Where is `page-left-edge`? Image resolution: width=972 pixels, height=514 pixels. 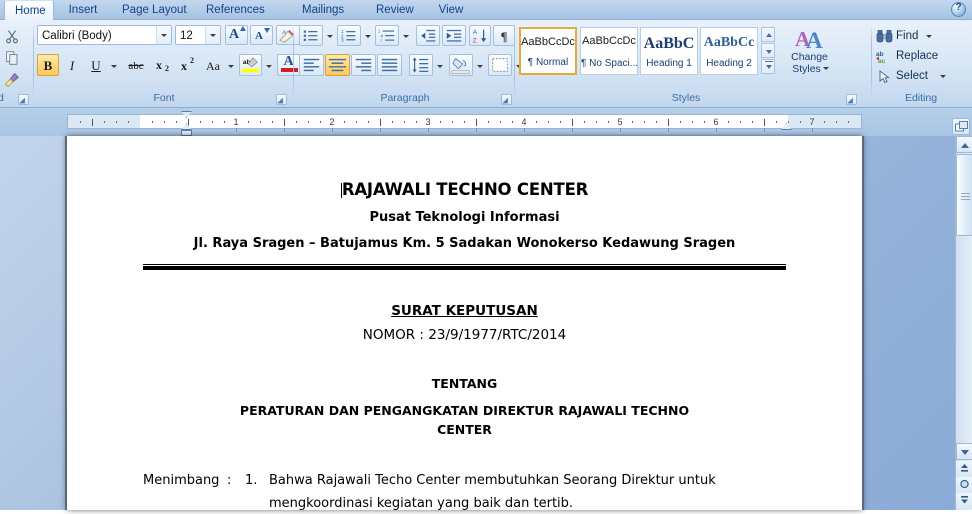
page-left-edge is located at coordinates (66, 323).